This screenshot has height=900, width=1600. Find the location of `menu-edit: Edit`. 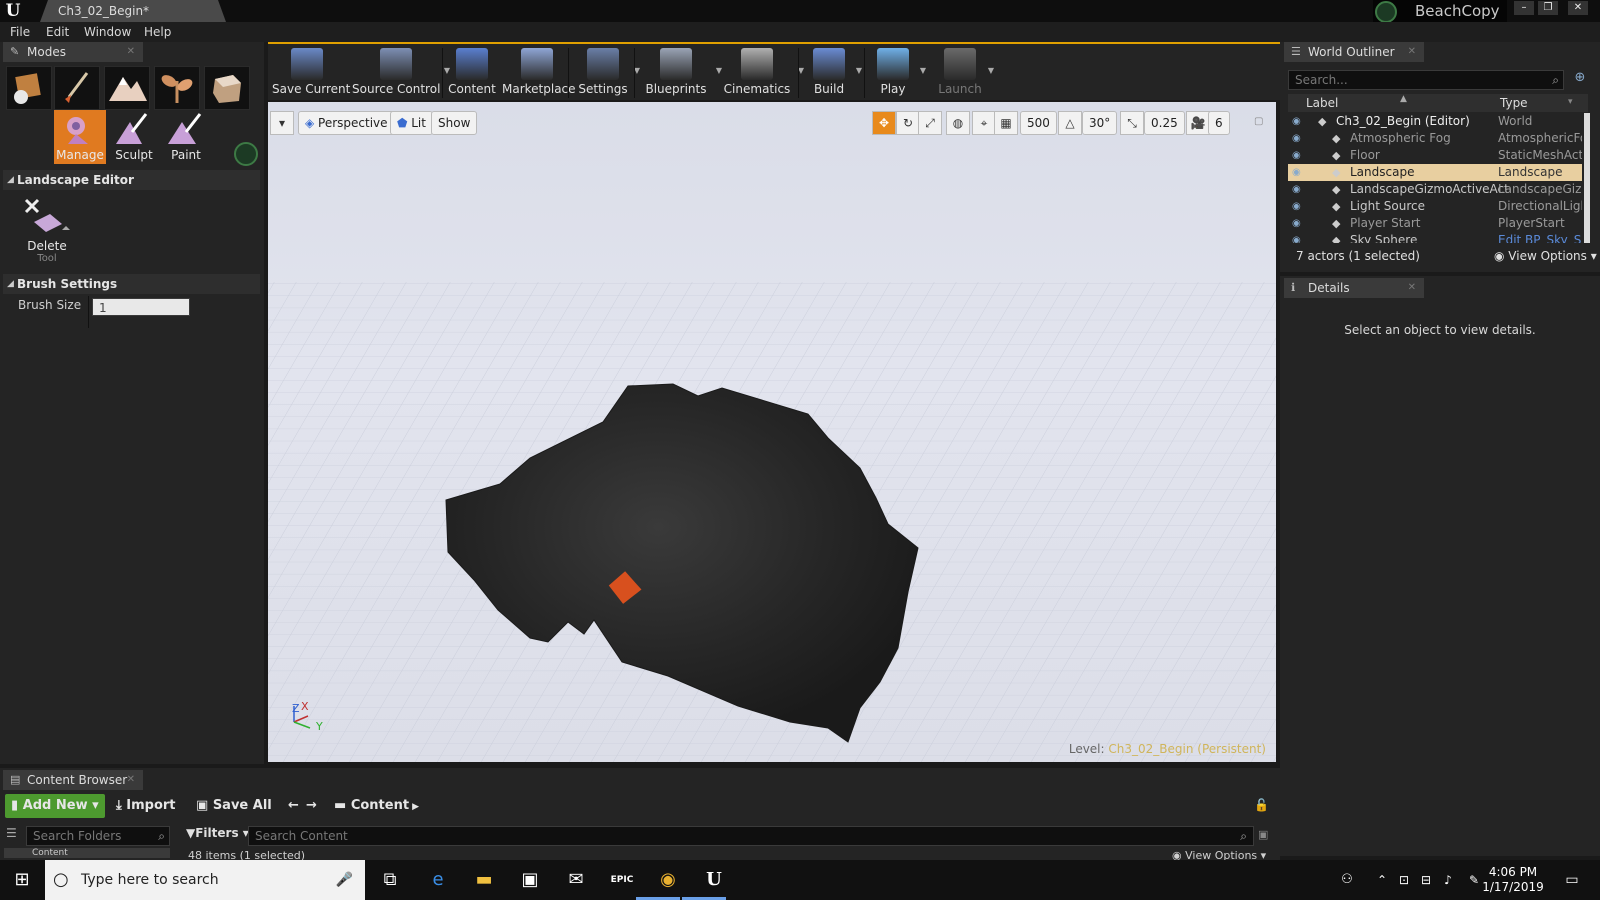

menu-edit: Edit is located at coordinates (57, 32).